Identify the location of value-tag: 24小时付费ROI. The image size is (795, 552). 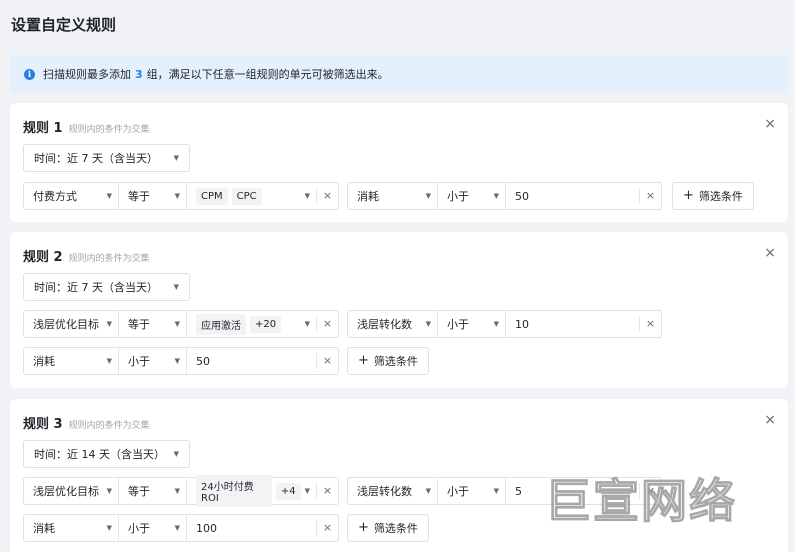
(234, 491).